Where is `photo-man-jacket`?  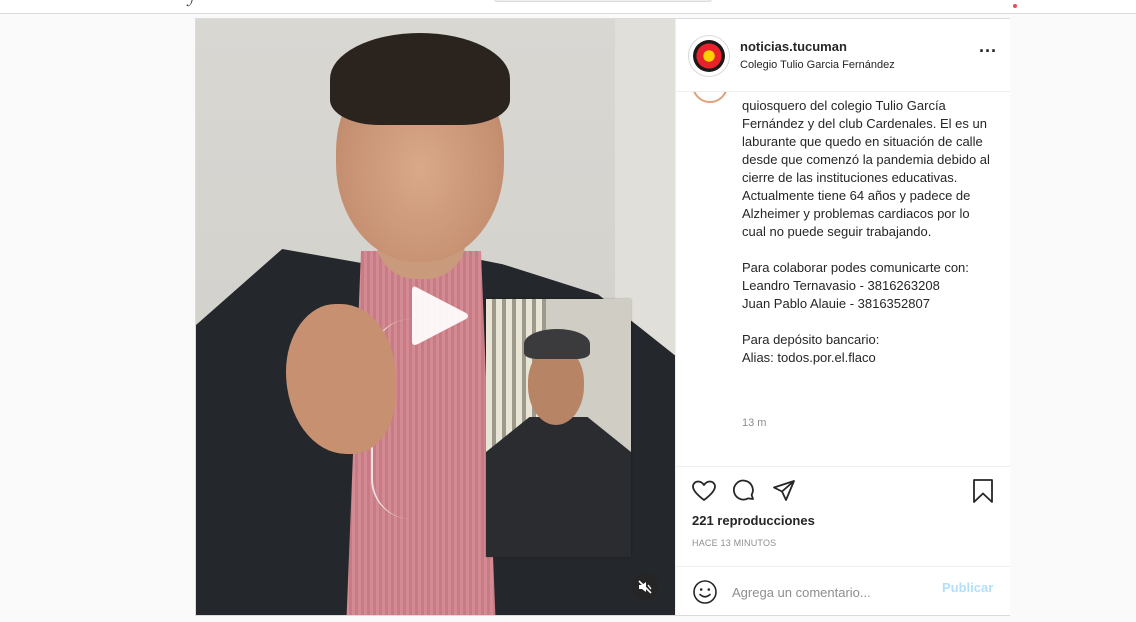
photo-man-jacket is located at coordinates (558, 487).